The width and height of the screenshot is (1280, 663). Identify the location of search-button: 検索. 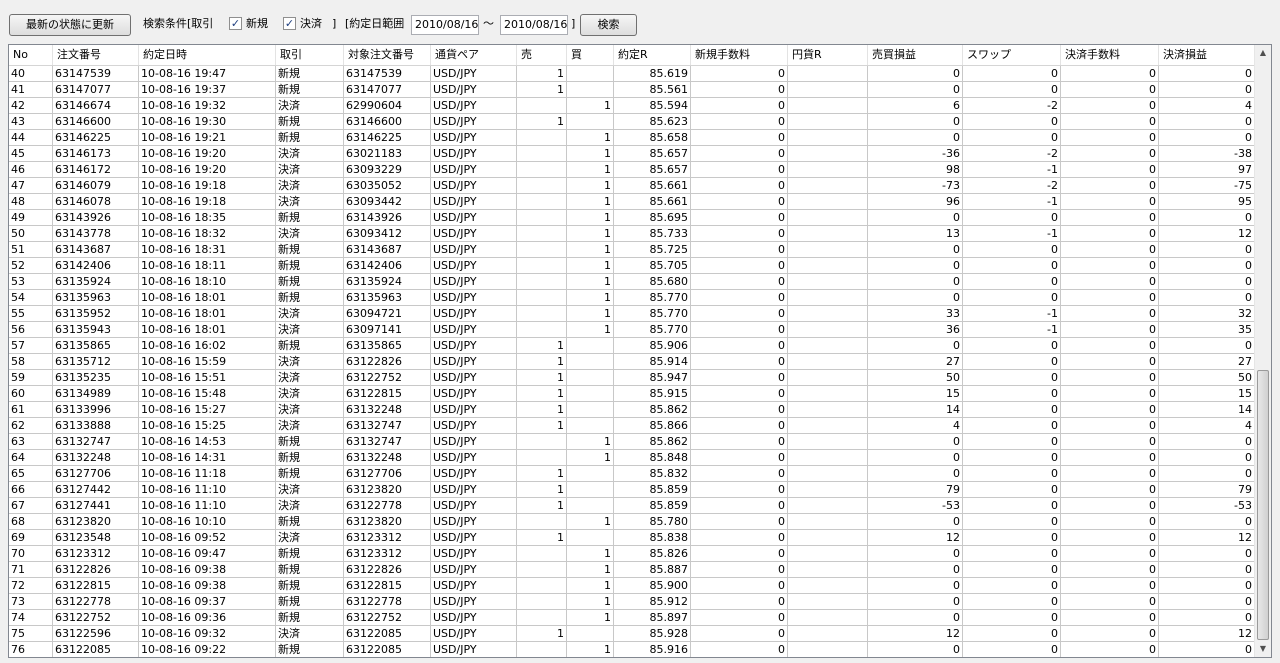
(608, 25).